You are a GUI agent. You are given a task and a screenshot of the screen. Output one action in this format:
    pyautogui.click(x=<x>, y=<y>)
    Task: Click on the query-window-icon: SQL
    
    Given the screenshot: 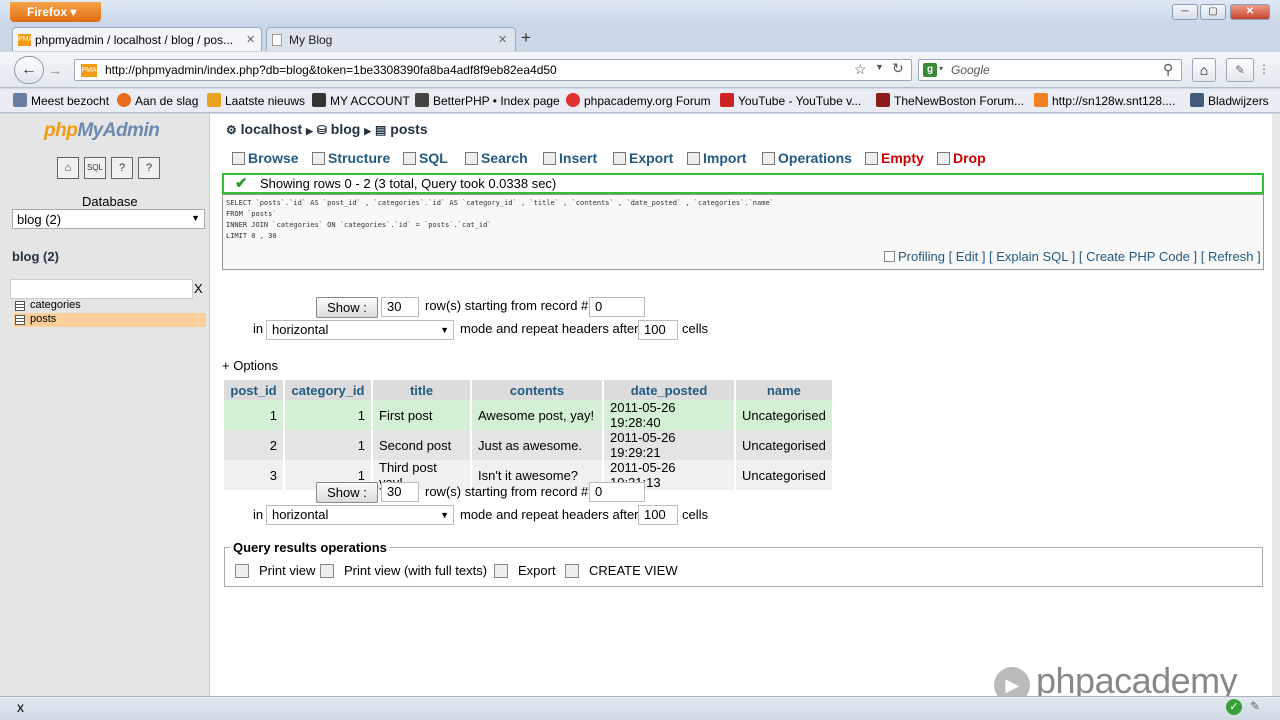 What is the action you would take?
    pyautogui.click(x=95, y=168)
    